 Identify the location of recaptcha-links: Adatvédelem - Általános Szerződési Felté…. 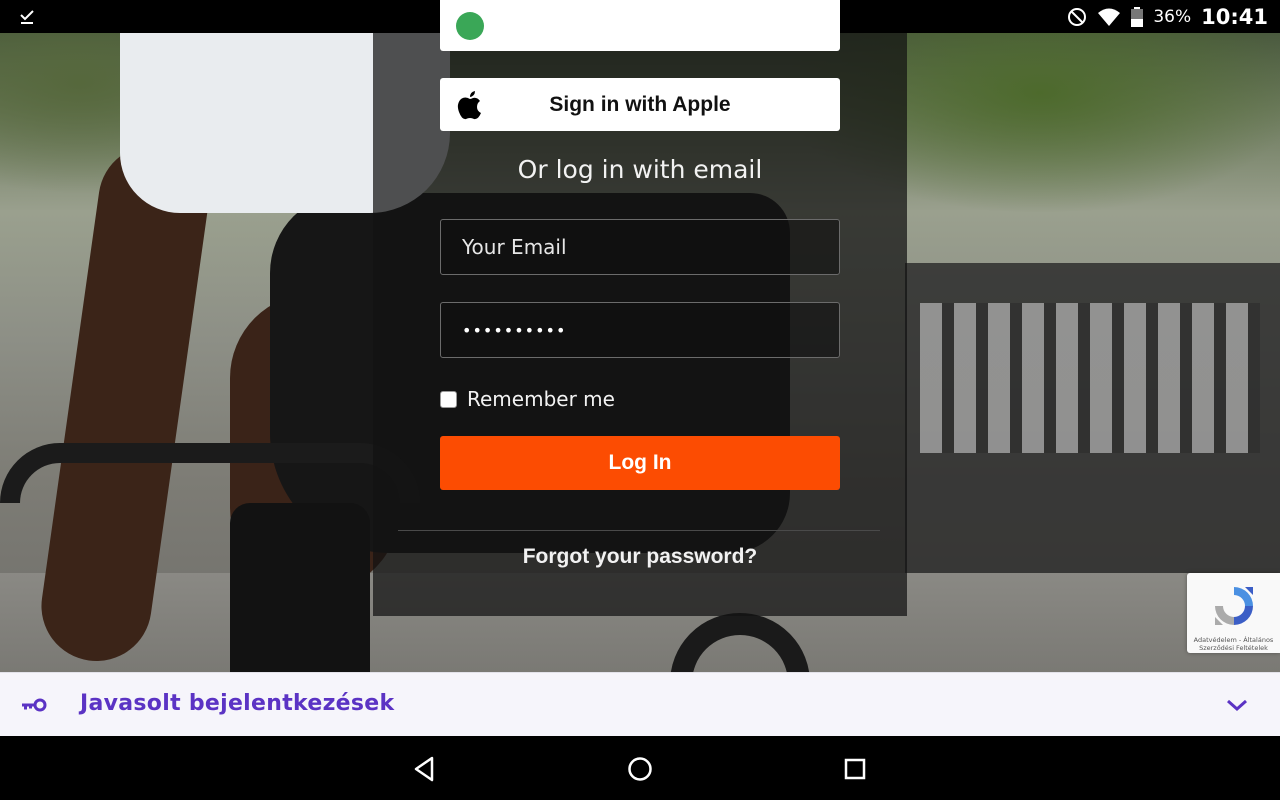
(1233, 644).